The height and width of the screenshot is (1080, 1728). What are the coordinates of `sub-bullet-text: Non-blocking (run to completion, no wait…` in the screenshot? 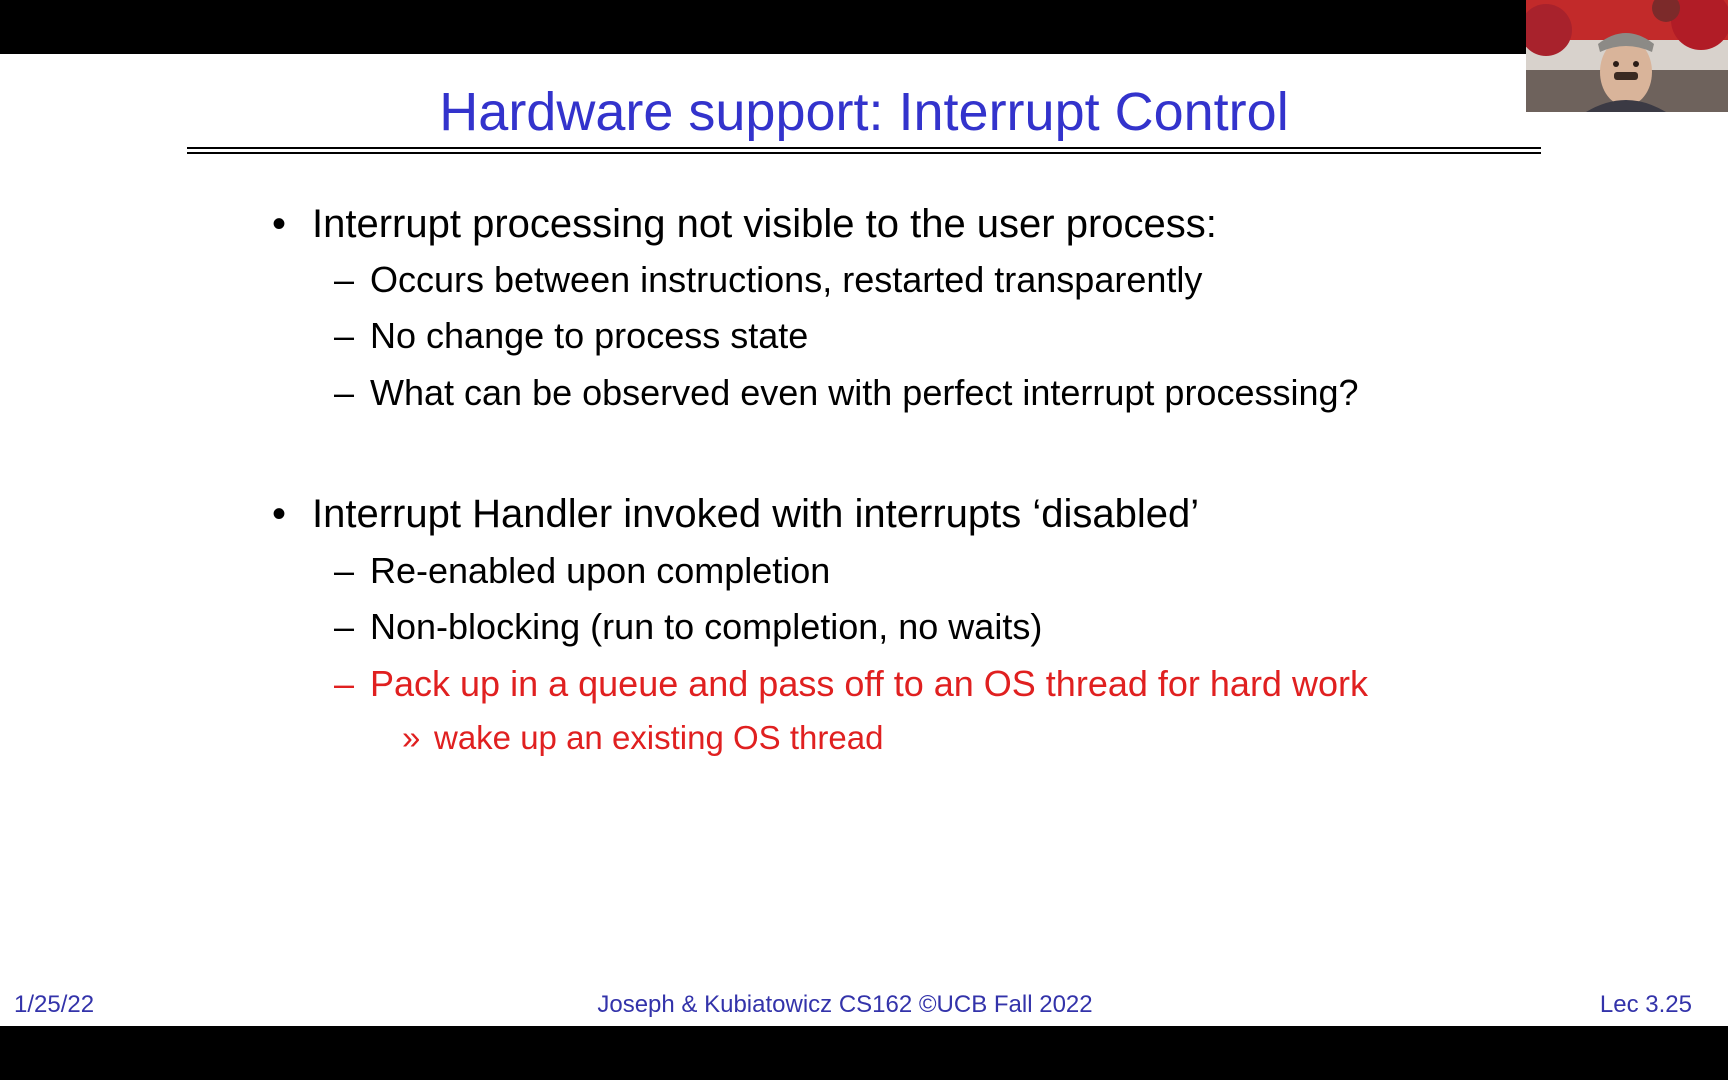 It's located at (706, 626).